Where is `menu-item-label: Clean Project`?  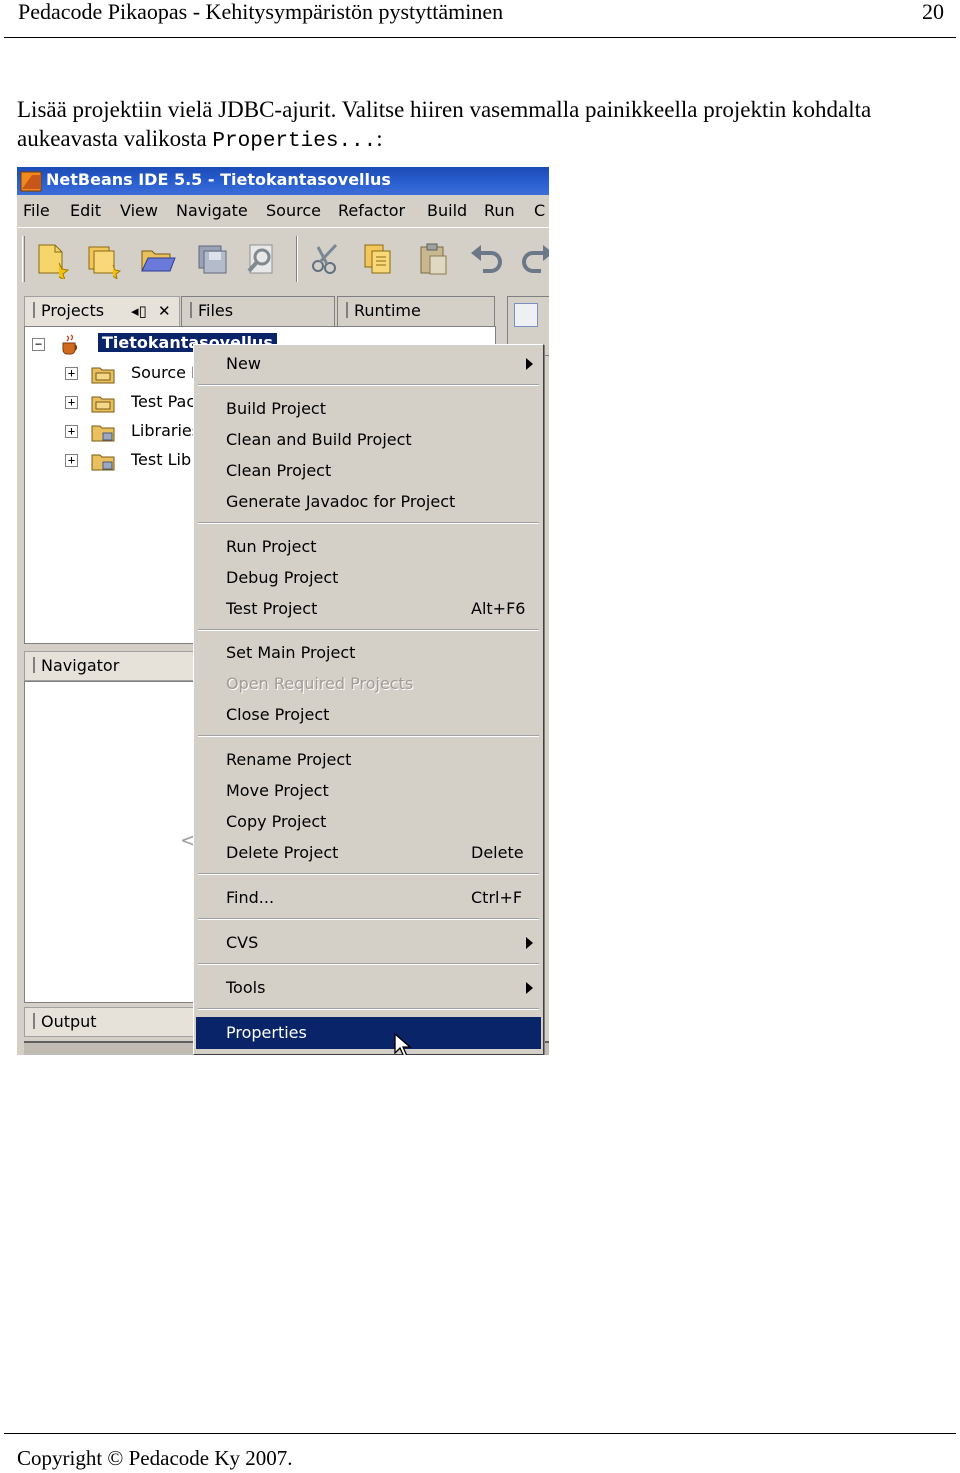
menu-item-label: Clean Project is located at coordinates (279, 470).